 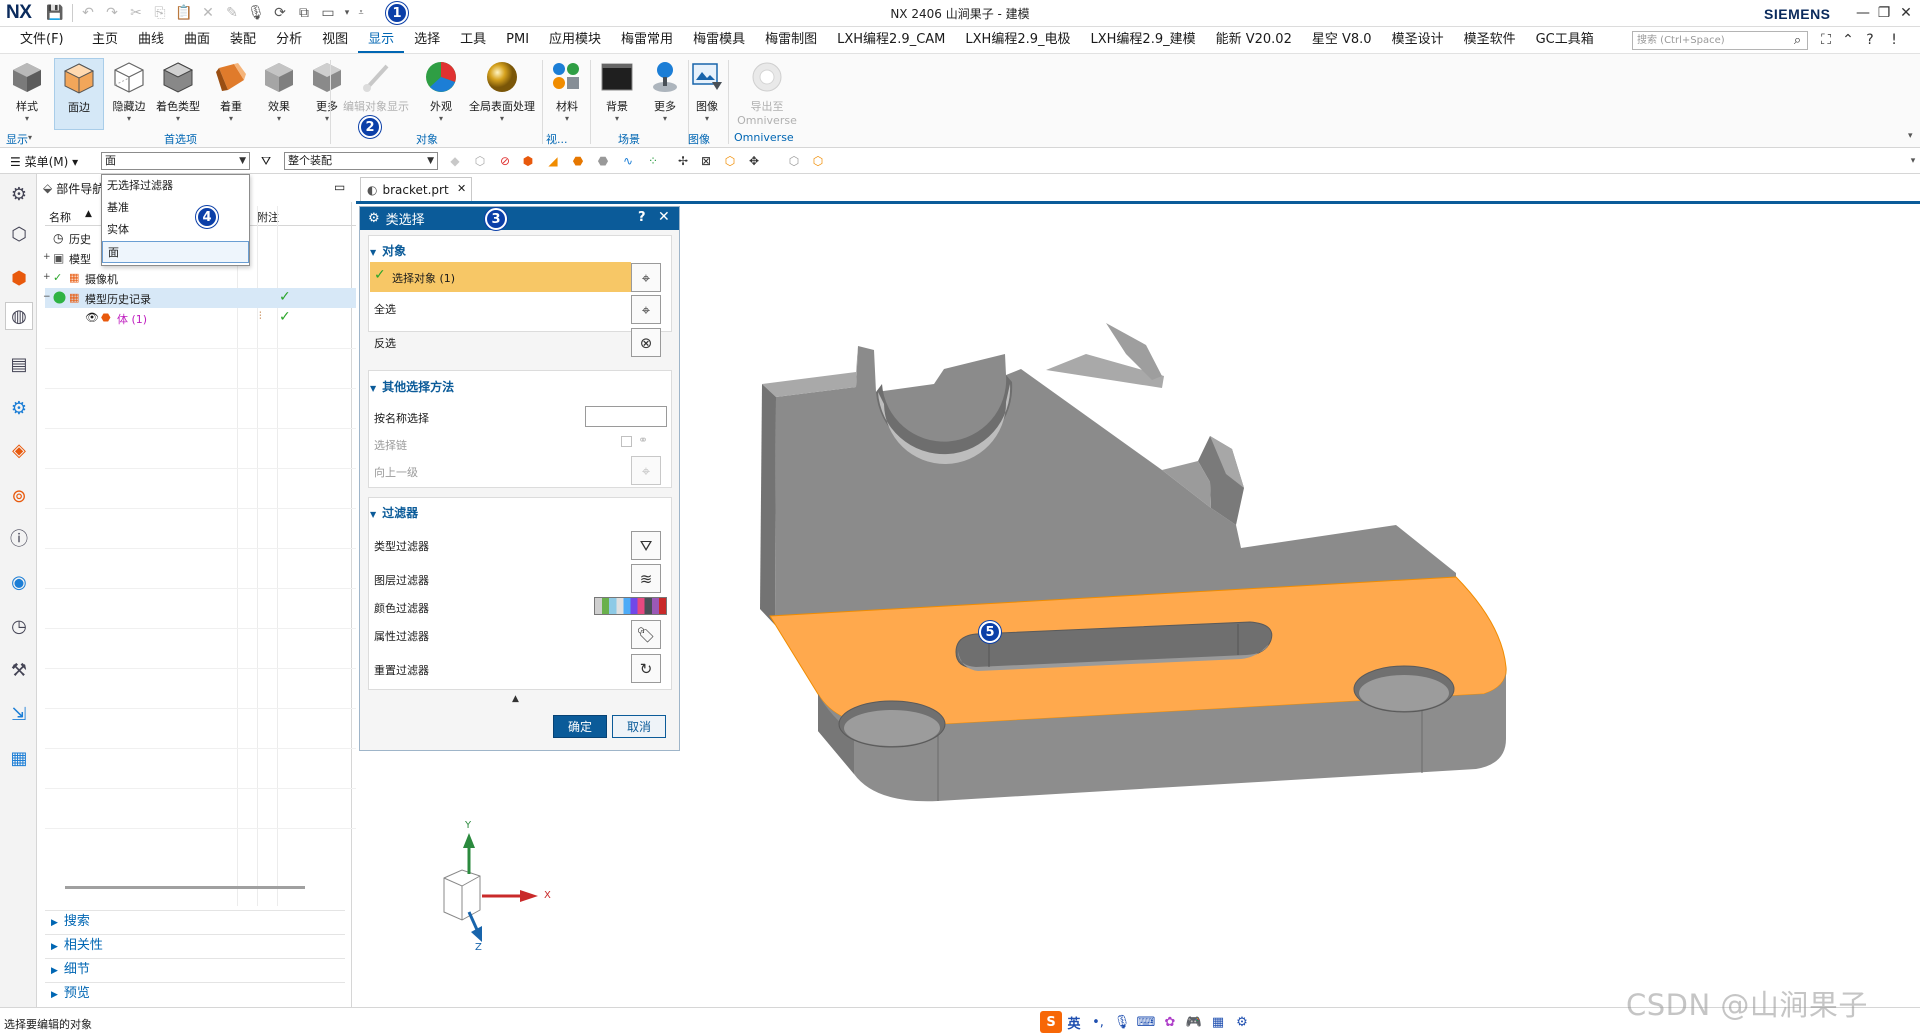 What do you see at coordinates (243, 40) in the screenshot?
I see `tab-assembly: 装配` at bounding box center [243, 40].